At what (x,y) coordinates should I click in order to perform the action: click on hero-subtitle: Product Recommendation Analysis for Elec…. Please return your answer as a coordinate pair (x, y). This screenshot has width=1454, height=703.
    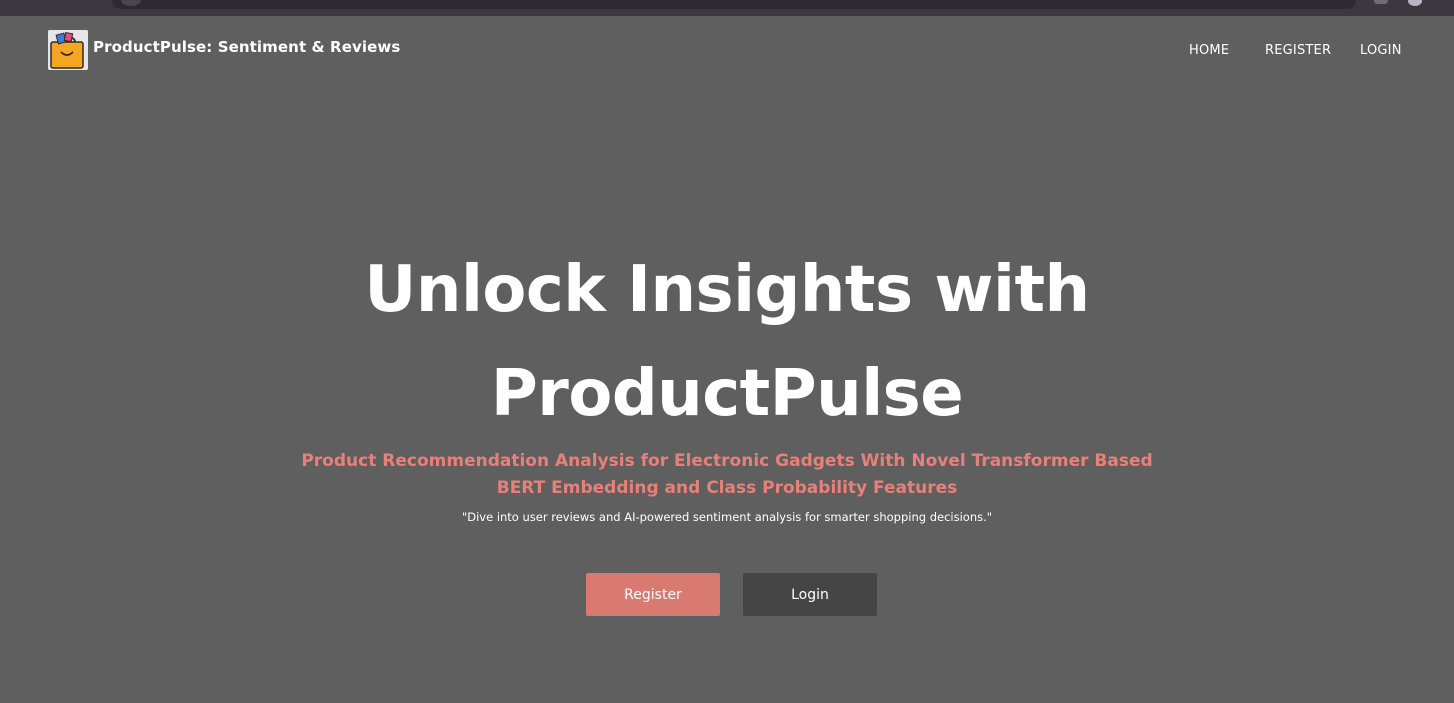
    Looking at the image, I should click on (727, 475).